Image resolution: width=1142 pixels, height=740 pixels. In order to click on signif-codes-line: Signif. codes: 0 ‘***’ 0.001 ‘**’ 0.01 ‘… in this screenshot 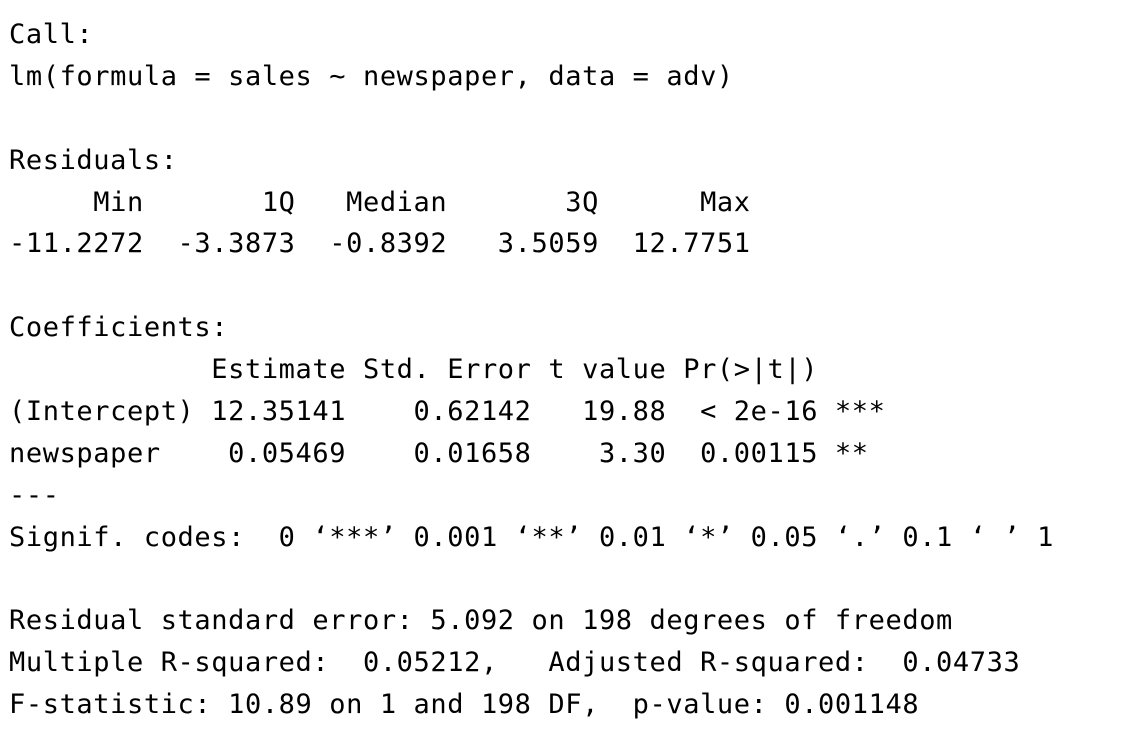, I will do `click(532, 537)`.